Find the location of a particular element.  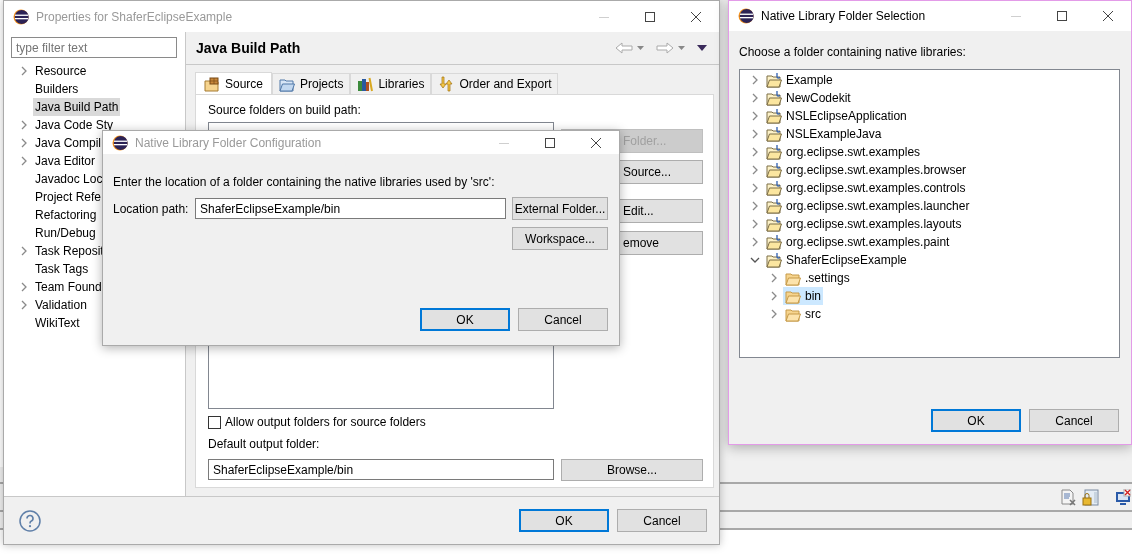

monitor-icon is located at coordinates (1123, 497).